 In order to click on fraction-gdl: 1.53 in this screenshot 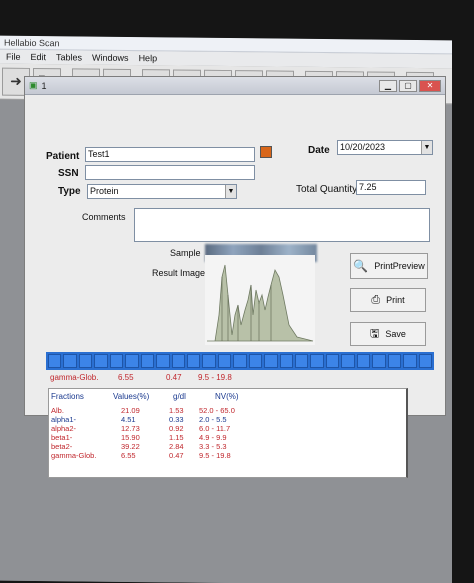, I will do `click(176, 410)`.